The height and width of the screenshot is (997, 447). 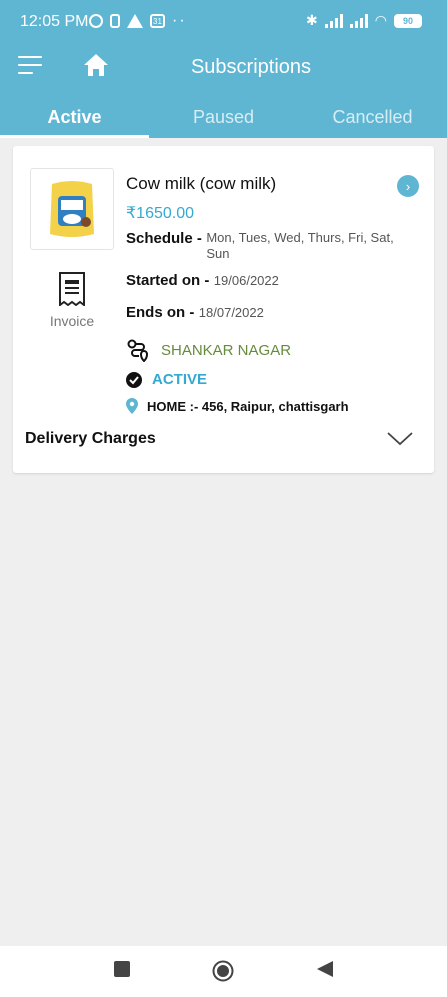 I want to click on delivery-charges-toggle: Delivery Charges, so click(x=225, y=442).